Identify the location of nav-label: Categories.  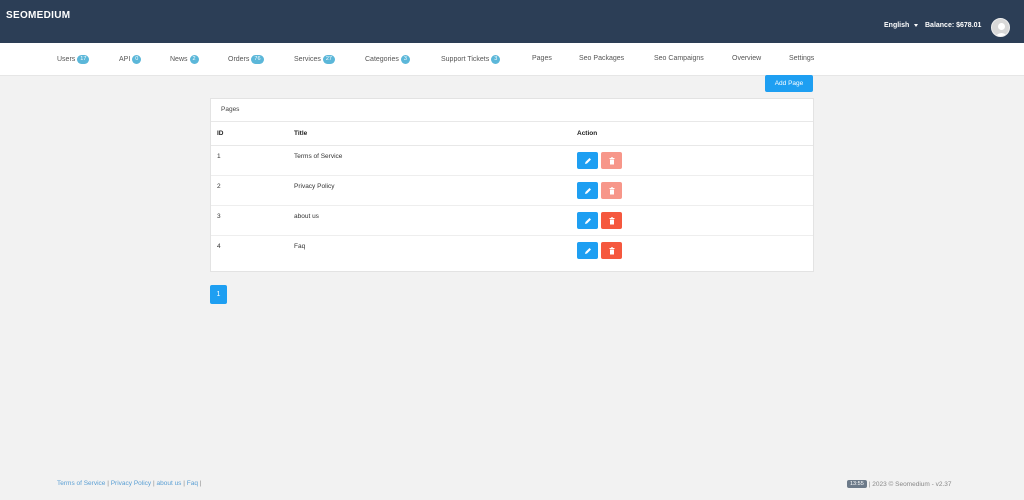
(382, 59).